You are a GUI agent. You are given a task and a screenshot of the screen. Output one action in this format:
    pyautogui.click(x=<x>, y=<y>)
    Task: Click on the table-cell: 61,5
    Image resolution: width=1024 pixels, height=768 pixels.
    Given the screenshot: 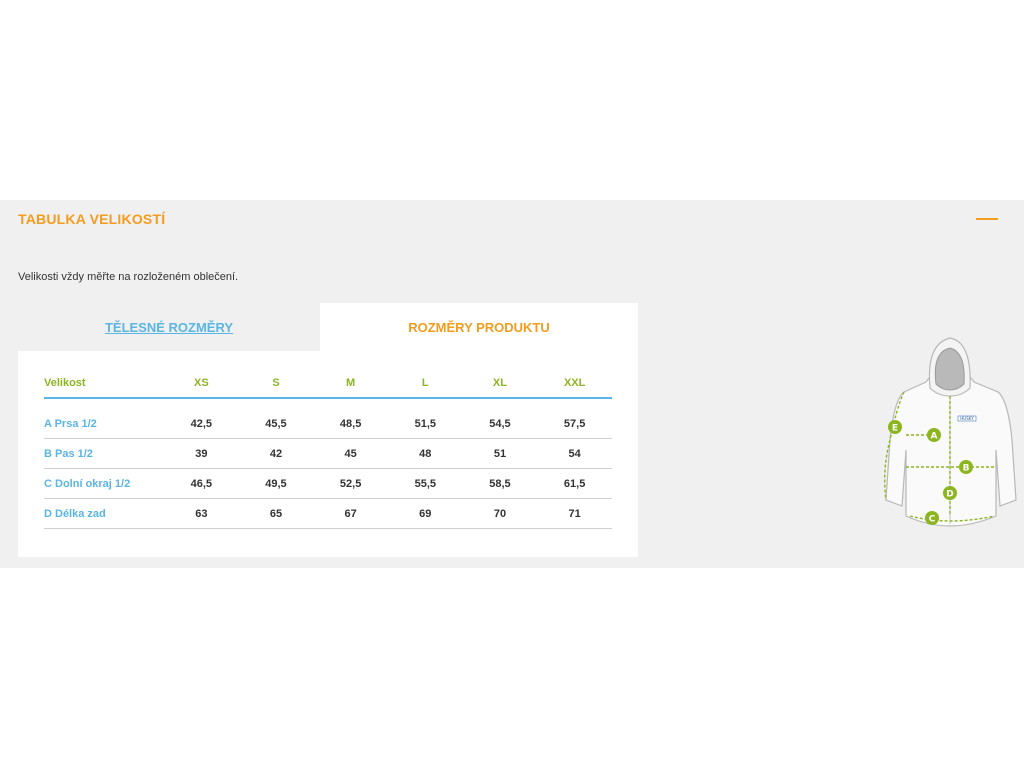 What is the action you would take?
    pyautogui.click(x=574, y=483)
    